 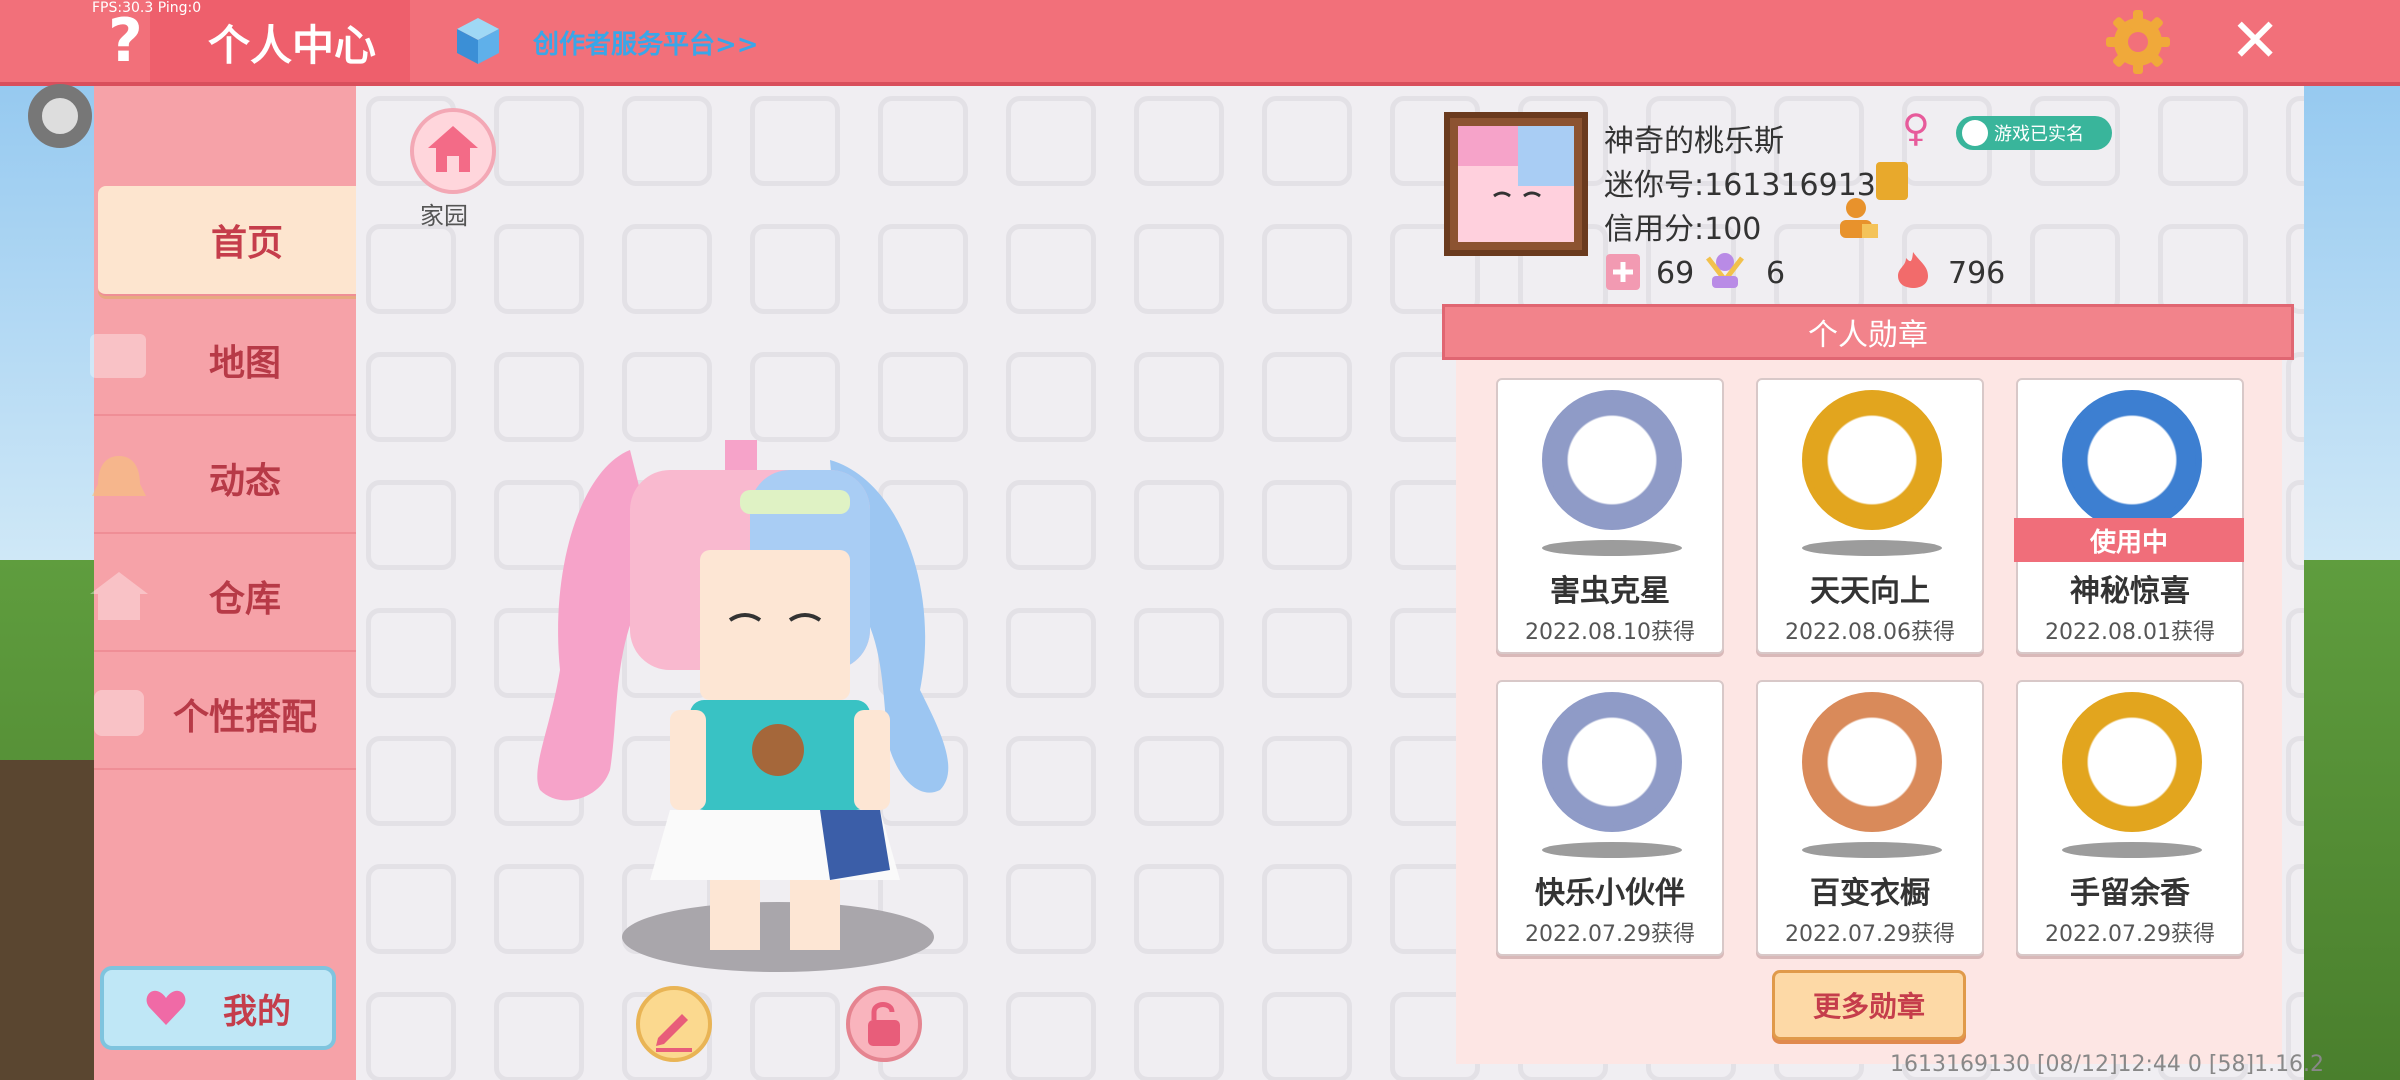 I want to click on account-icon, so click(x=1859, y=218).